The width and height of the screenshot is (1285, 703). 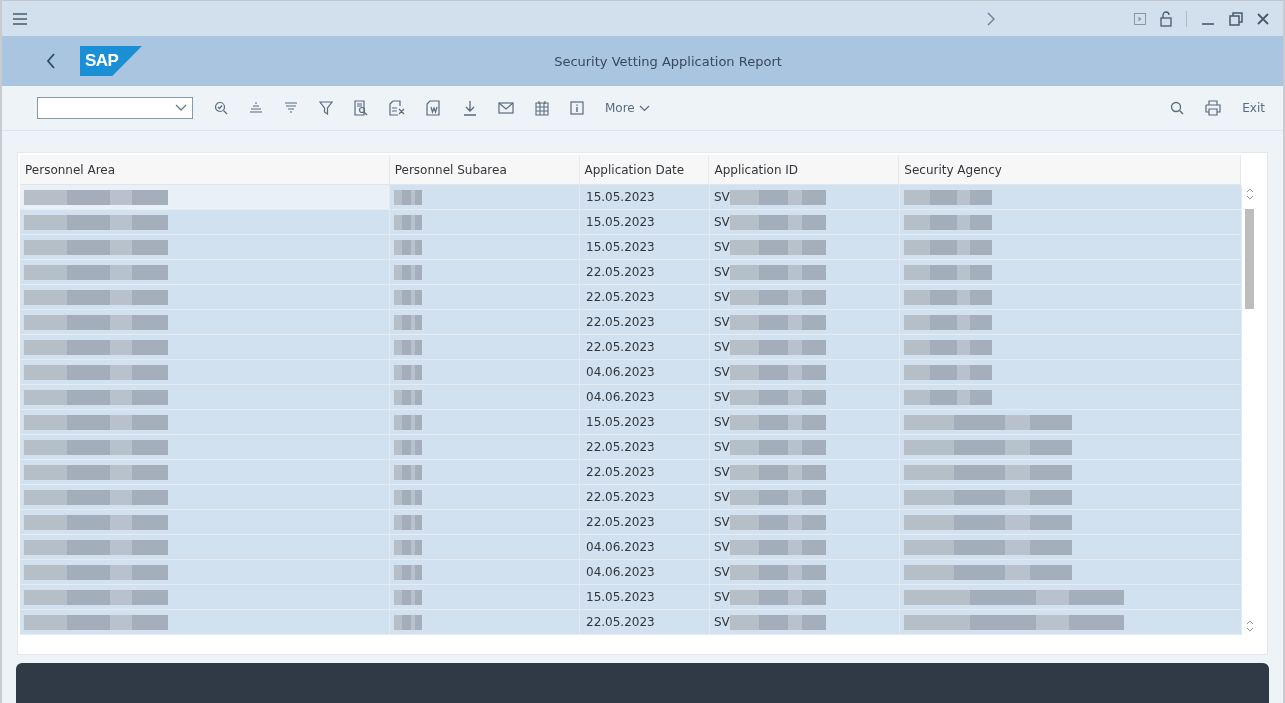 What do you see at coordinates (205, 170) in the screenshot?
I see `column-header: Personnel Area` at bounding box center [205, 170].